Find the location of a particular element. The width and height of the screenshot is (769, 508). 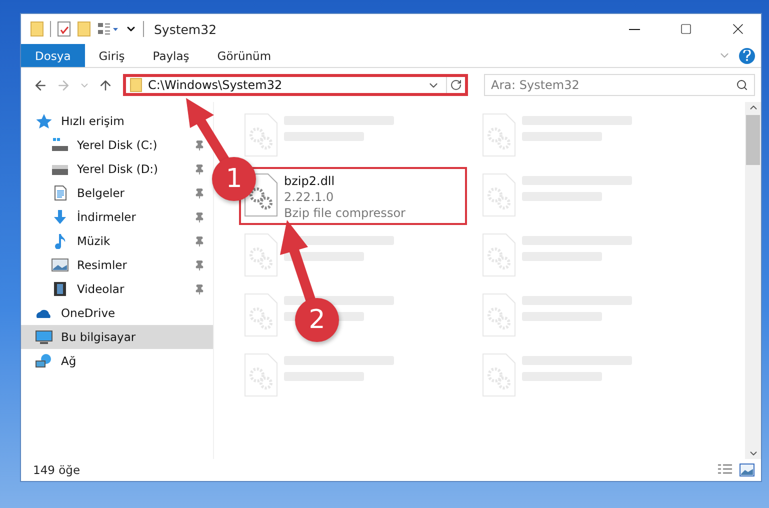

view-options-icon is located at coordinates (108, 29).